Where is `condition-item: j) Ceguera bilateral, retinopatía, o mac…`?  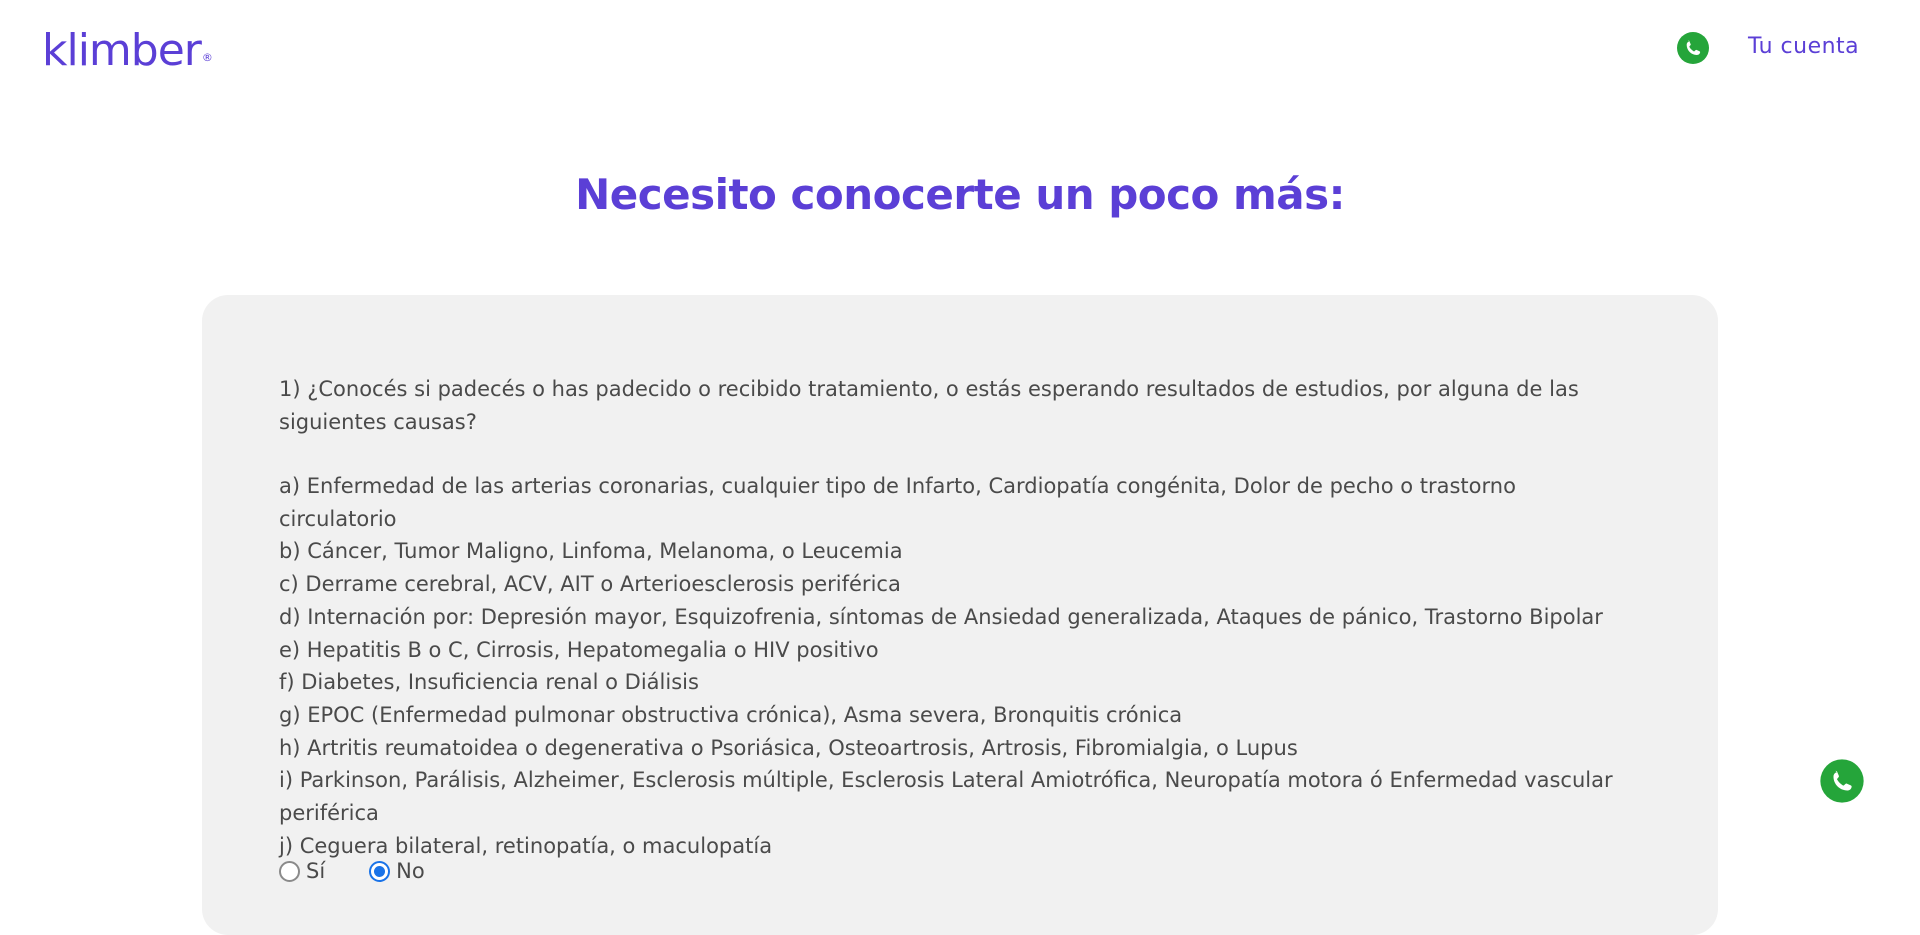 condition-item: j) Ceguera bilateral, retinopatía, o mac… is located at coordinates (526, 845).